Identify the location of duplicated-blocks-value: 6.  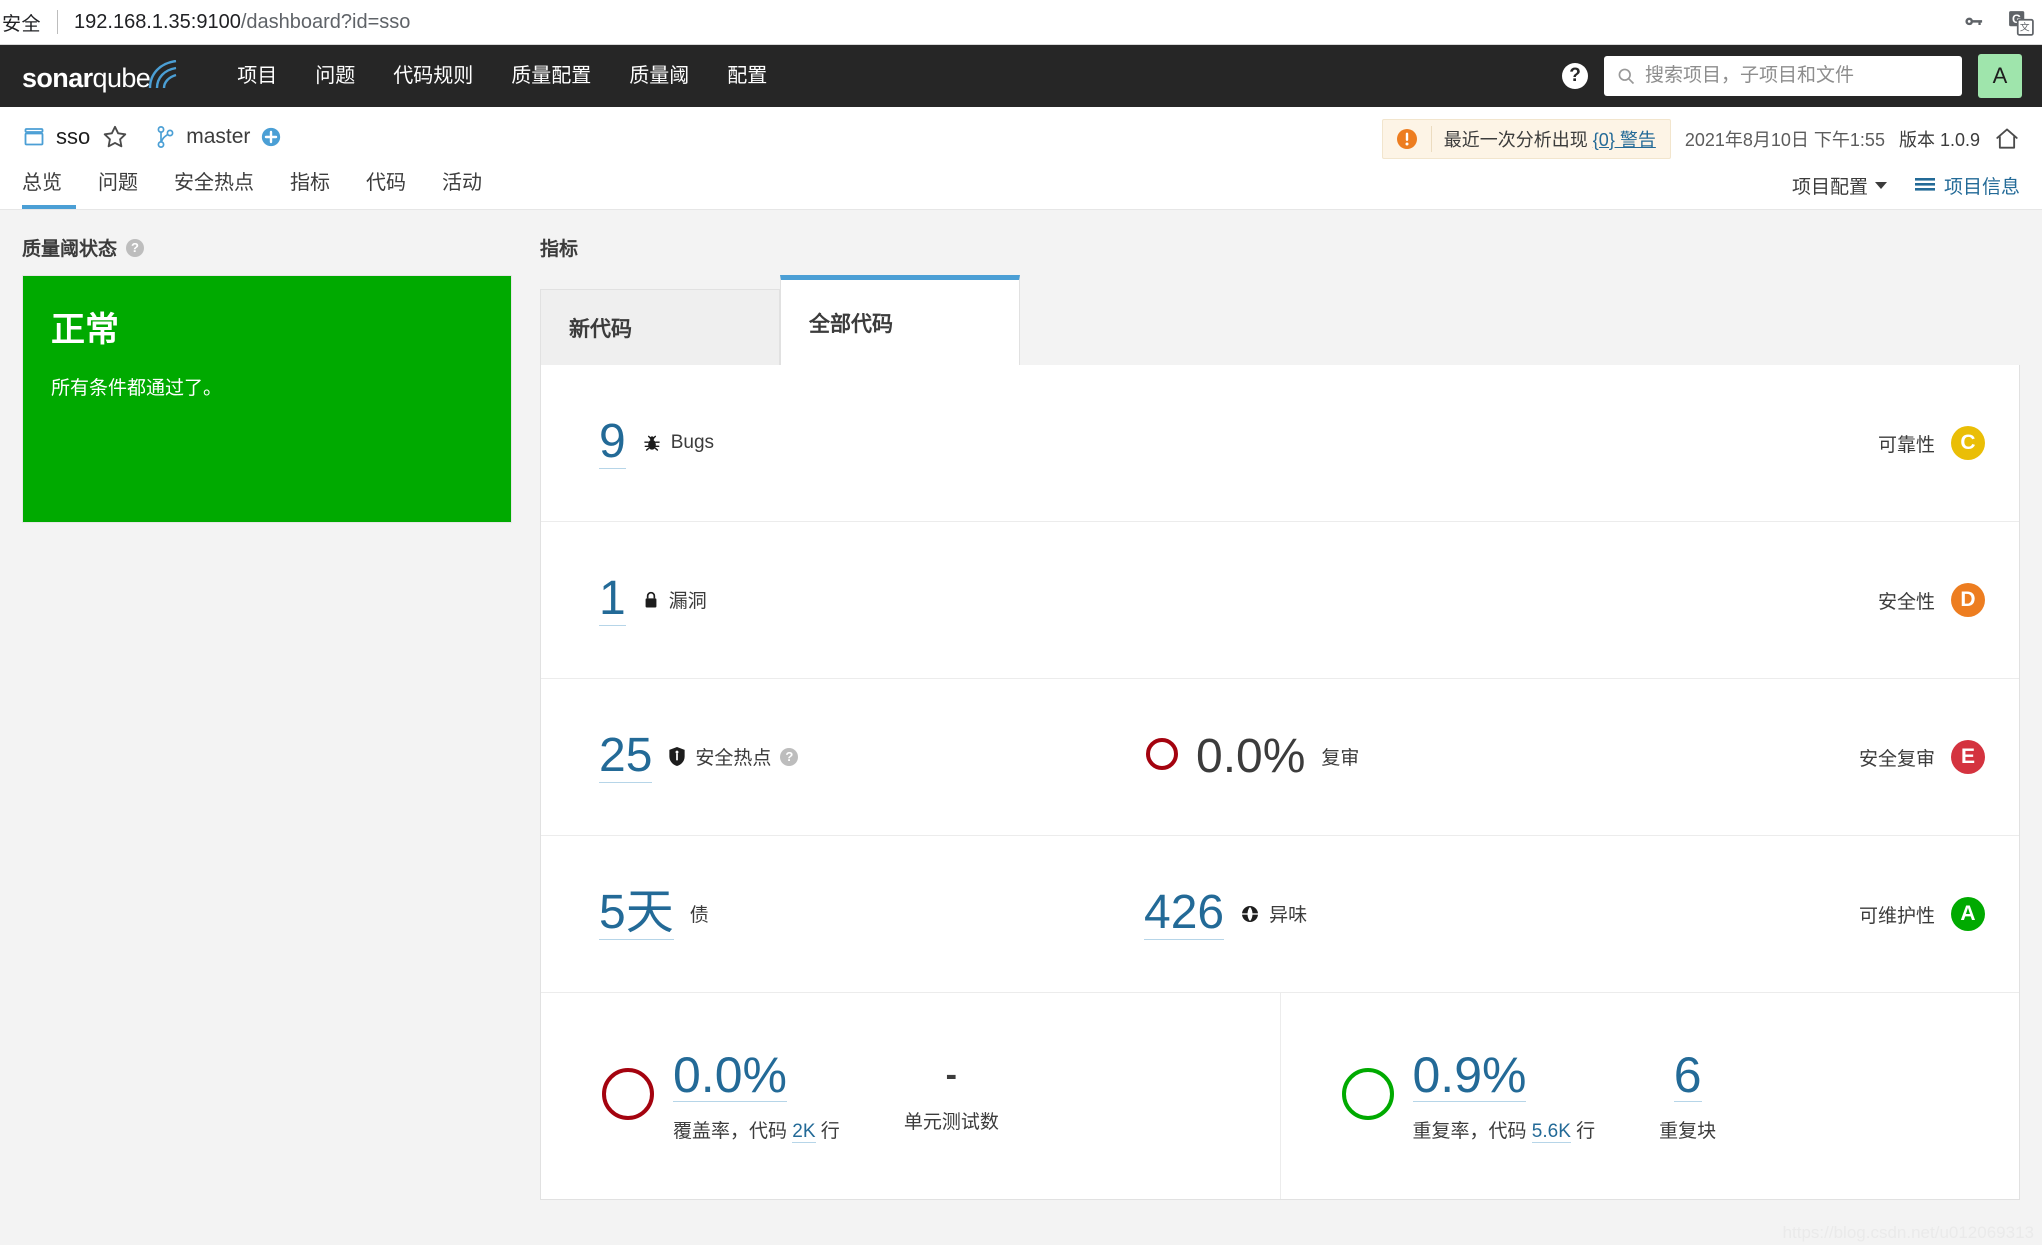
(1687, 1076).